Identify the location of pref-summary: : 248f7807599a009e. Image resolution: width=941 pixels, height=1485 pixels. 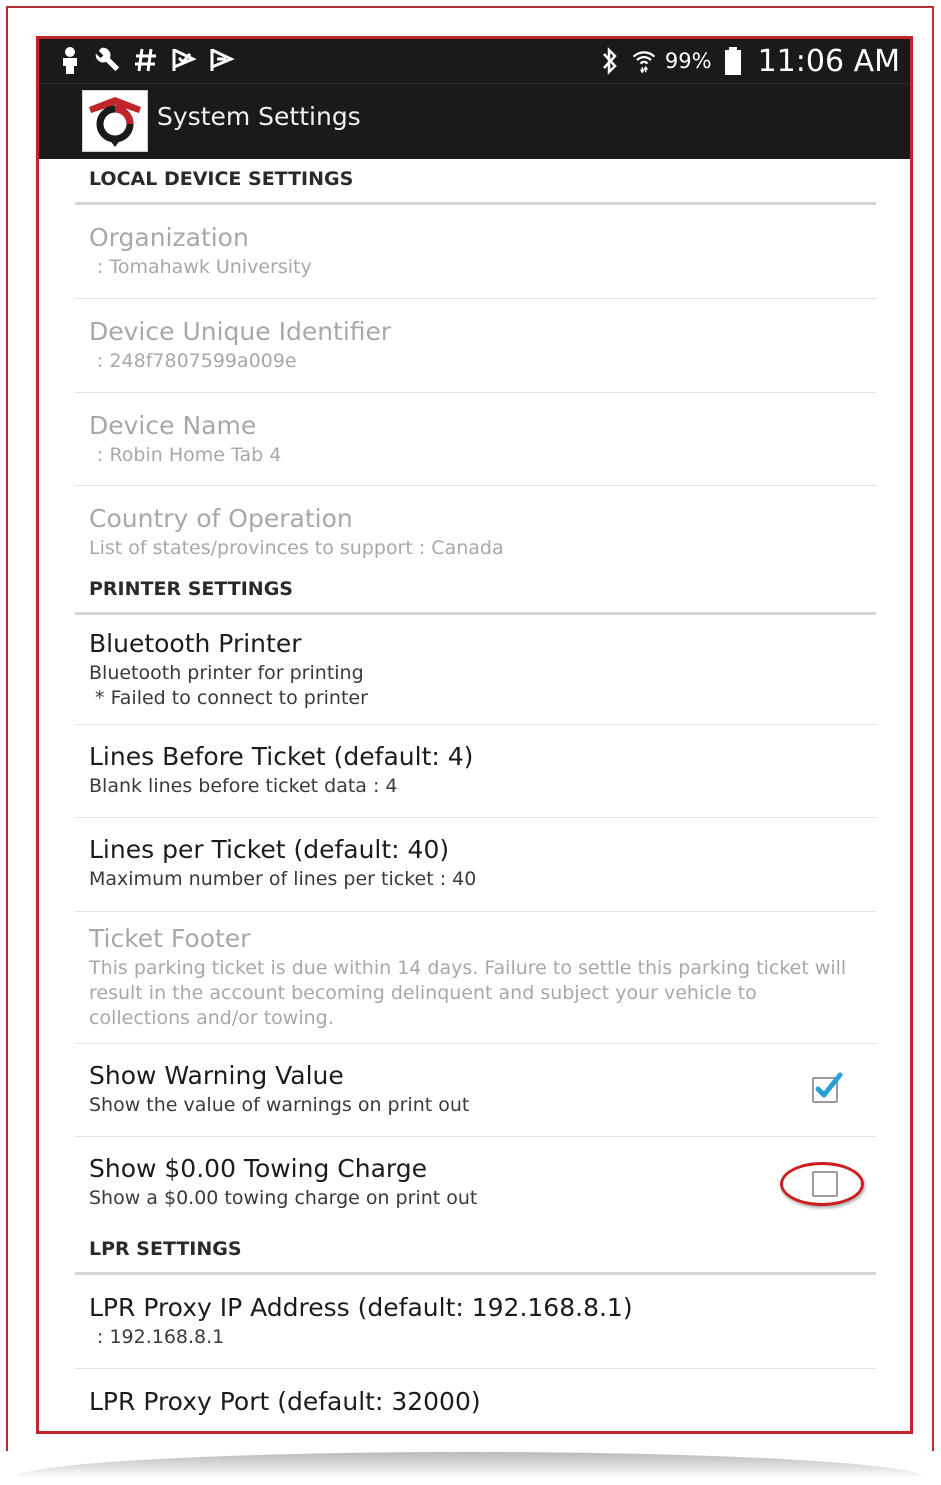
(197, 361).